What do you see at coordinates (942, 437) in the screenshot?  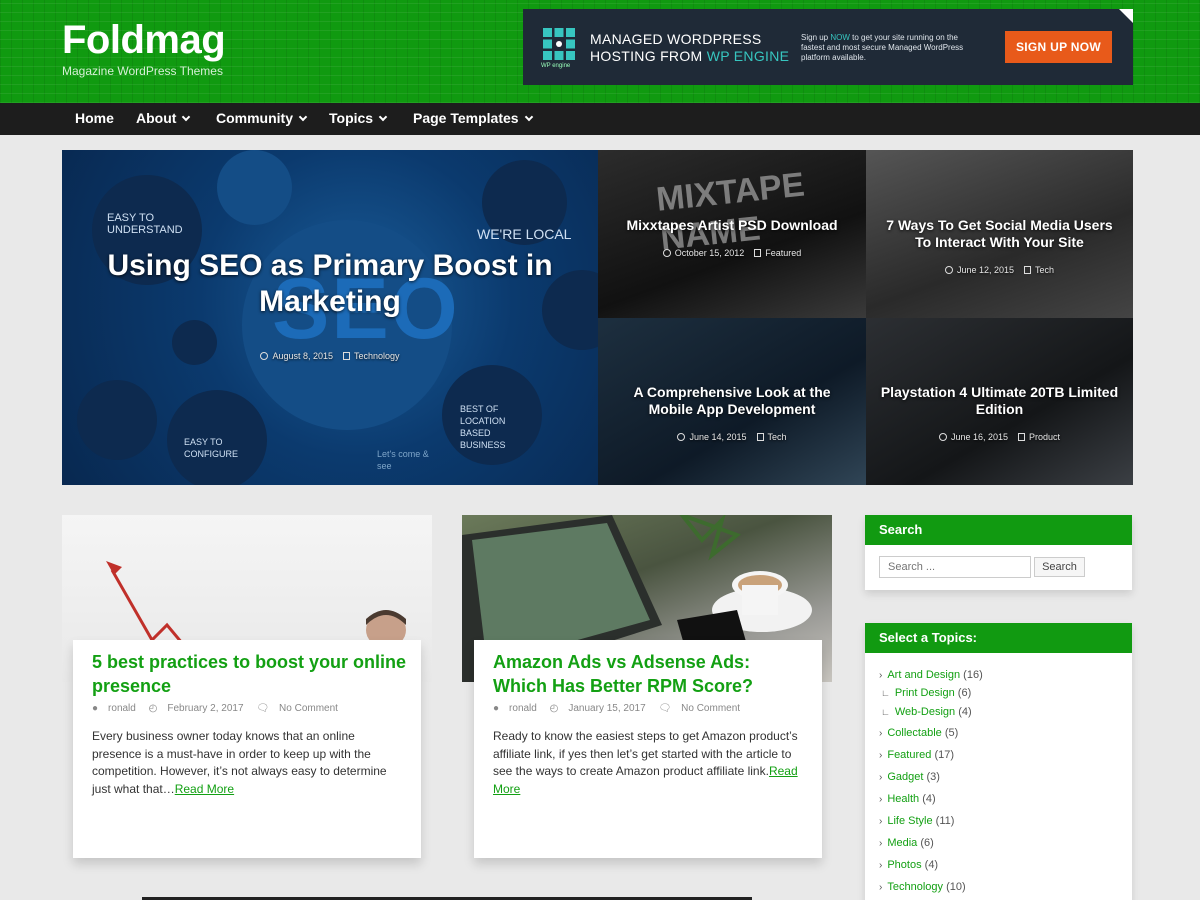 I see `clock-icon` at bounding box center [942, 437].